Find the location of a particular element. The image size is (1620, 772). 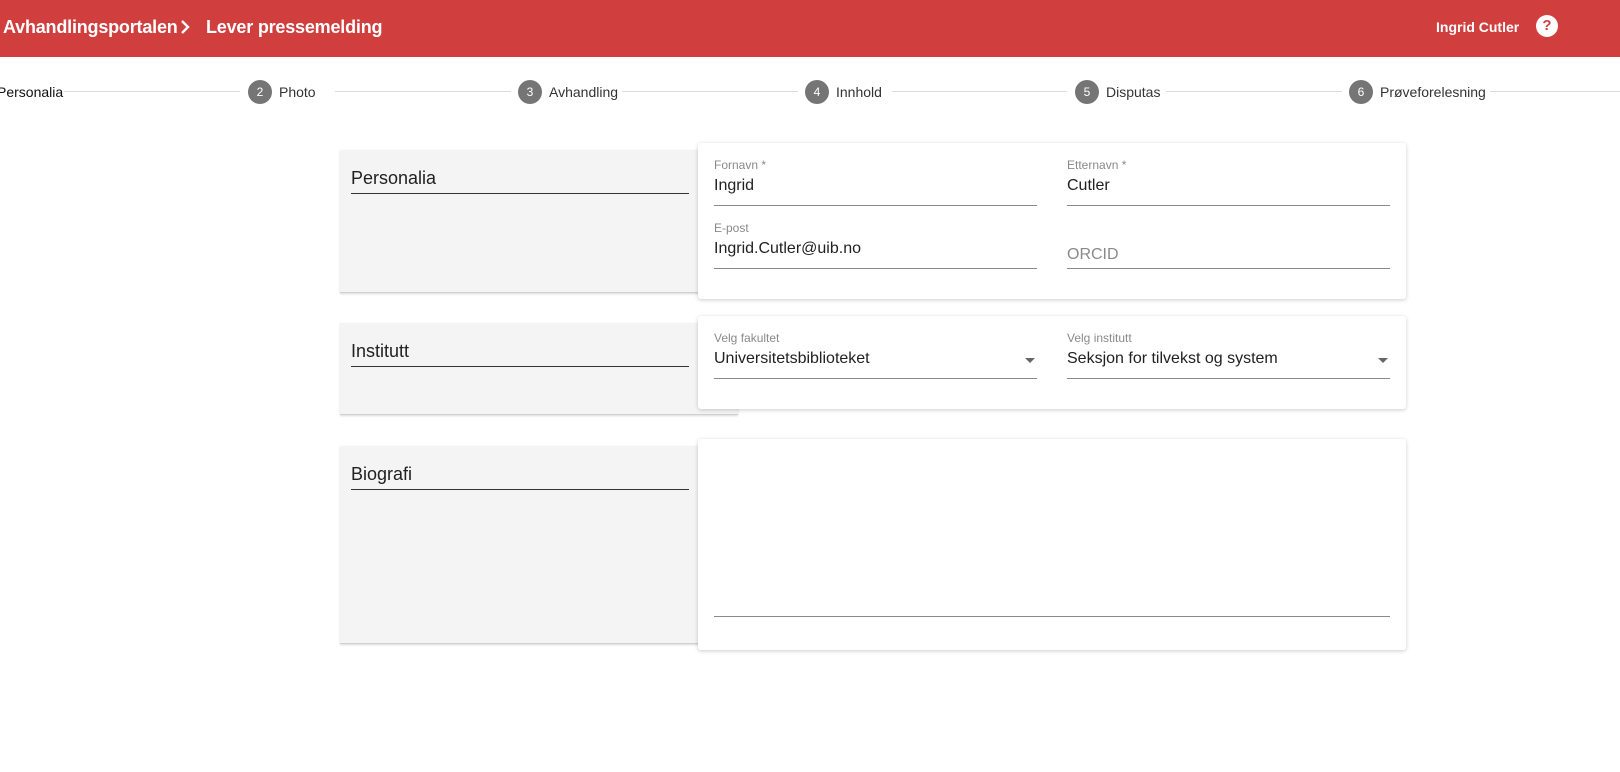

step-number: 4 is located at coordinates (817, 92).